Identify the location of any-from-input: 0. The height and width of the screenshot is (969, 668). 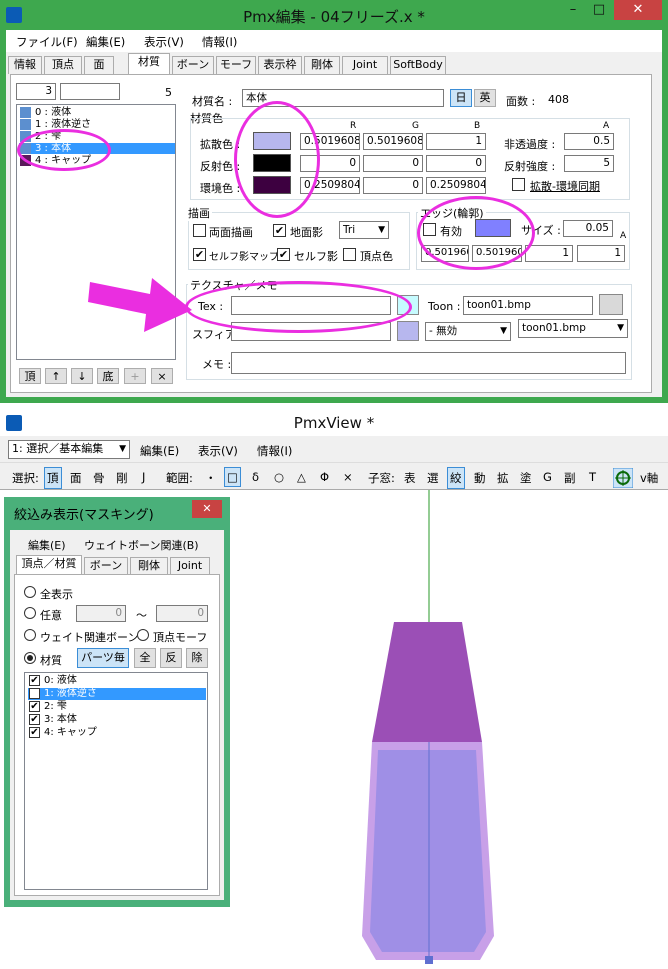
(101, 613).